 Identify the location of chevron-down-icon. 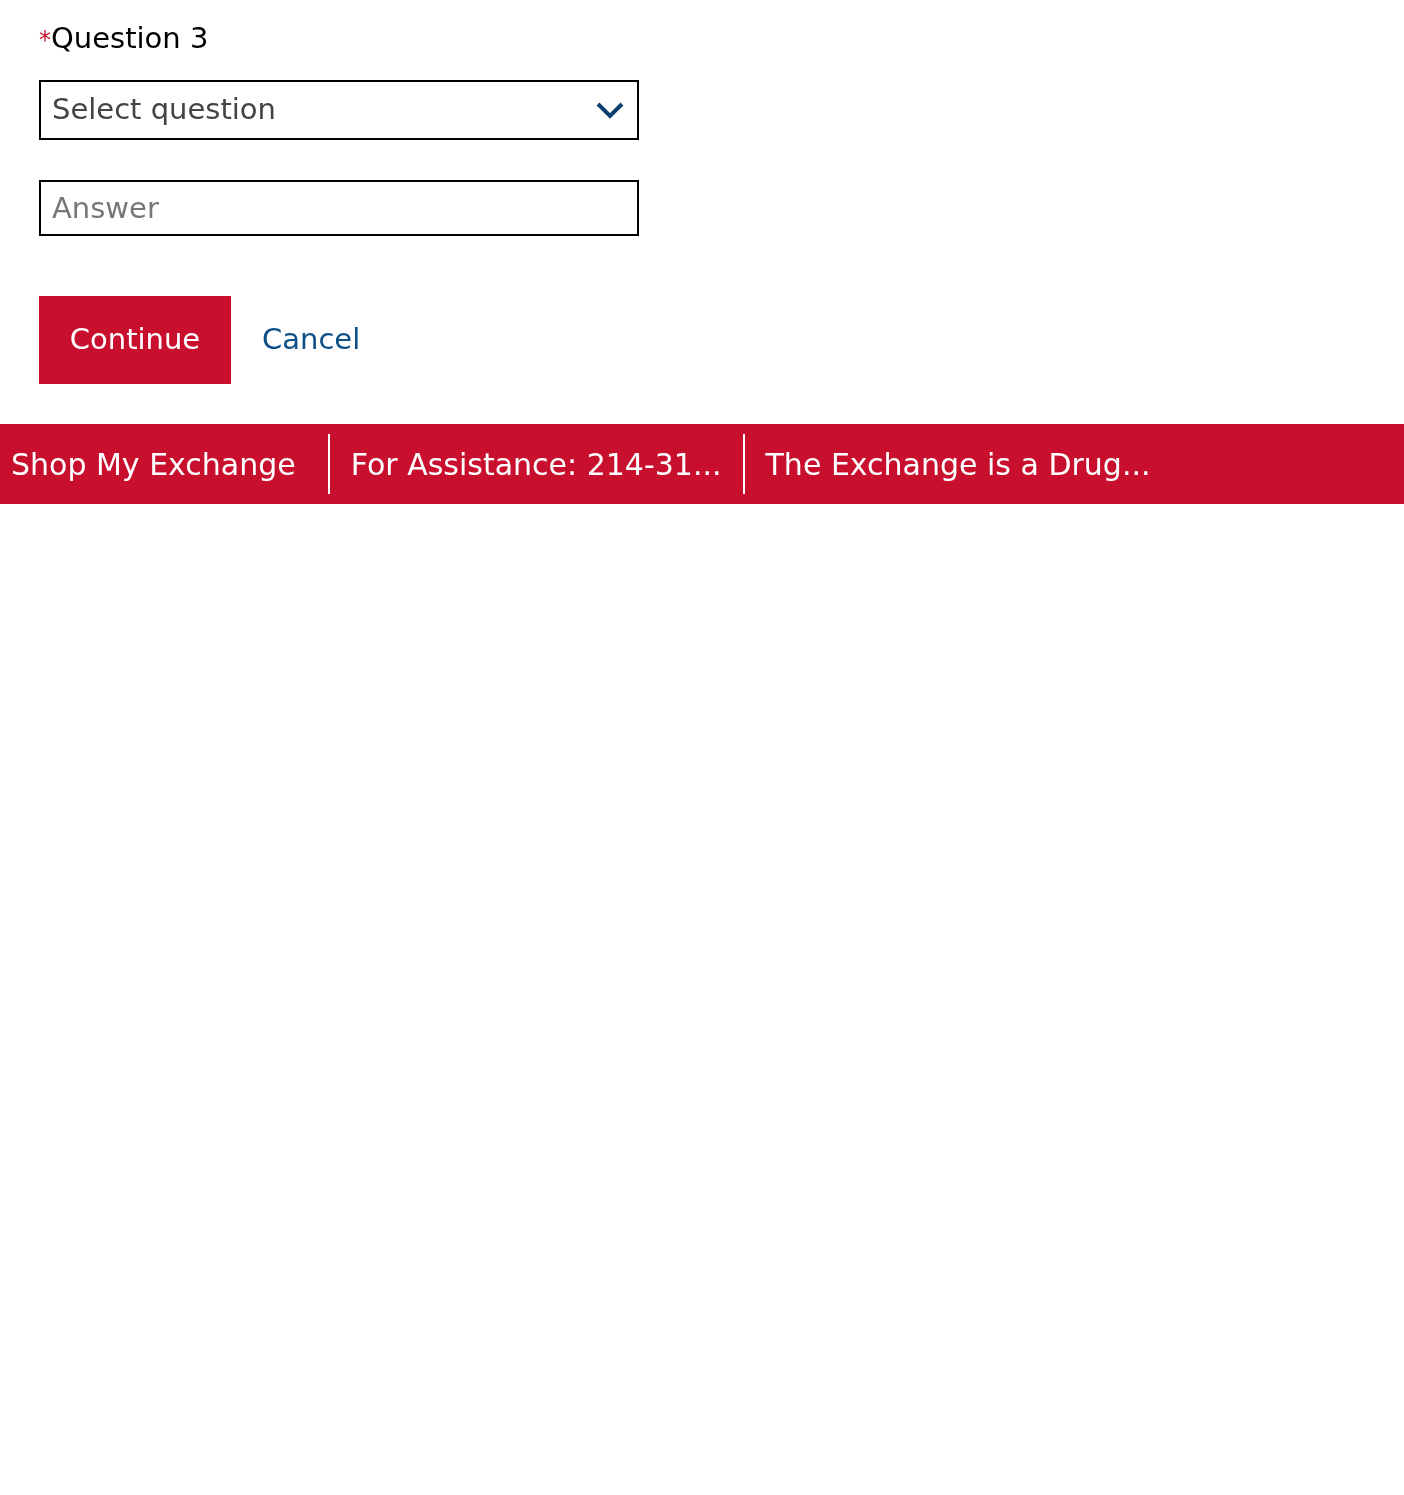
(610, 110).